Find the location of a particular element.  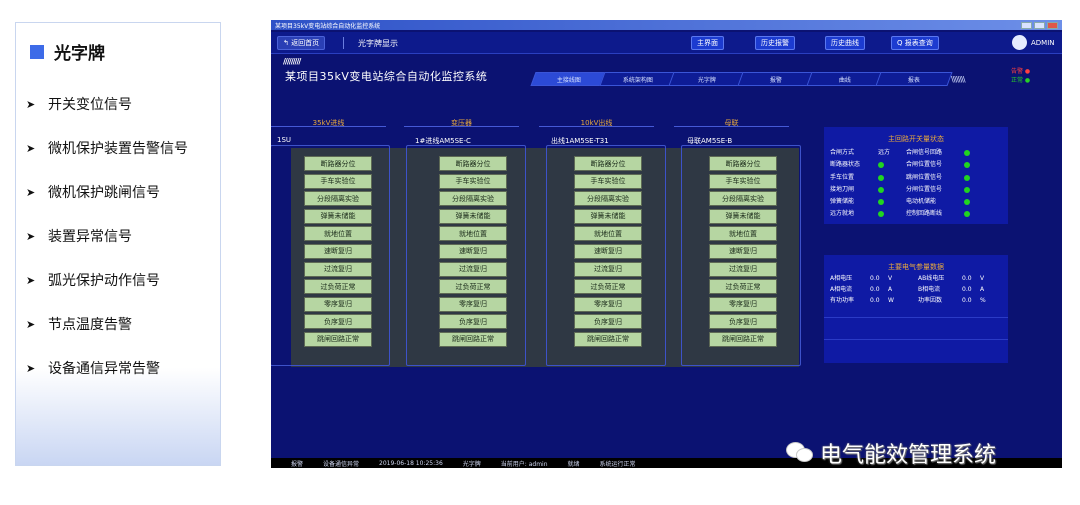

tab-report: 报表 is located at coordinates (914, 79).